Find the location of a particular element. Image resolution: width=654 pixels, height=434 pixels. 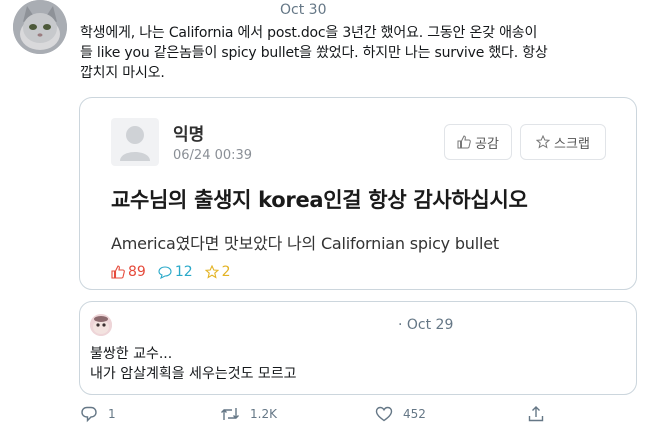

retweet-button: 1.2K is located at coordinates (248, 414).